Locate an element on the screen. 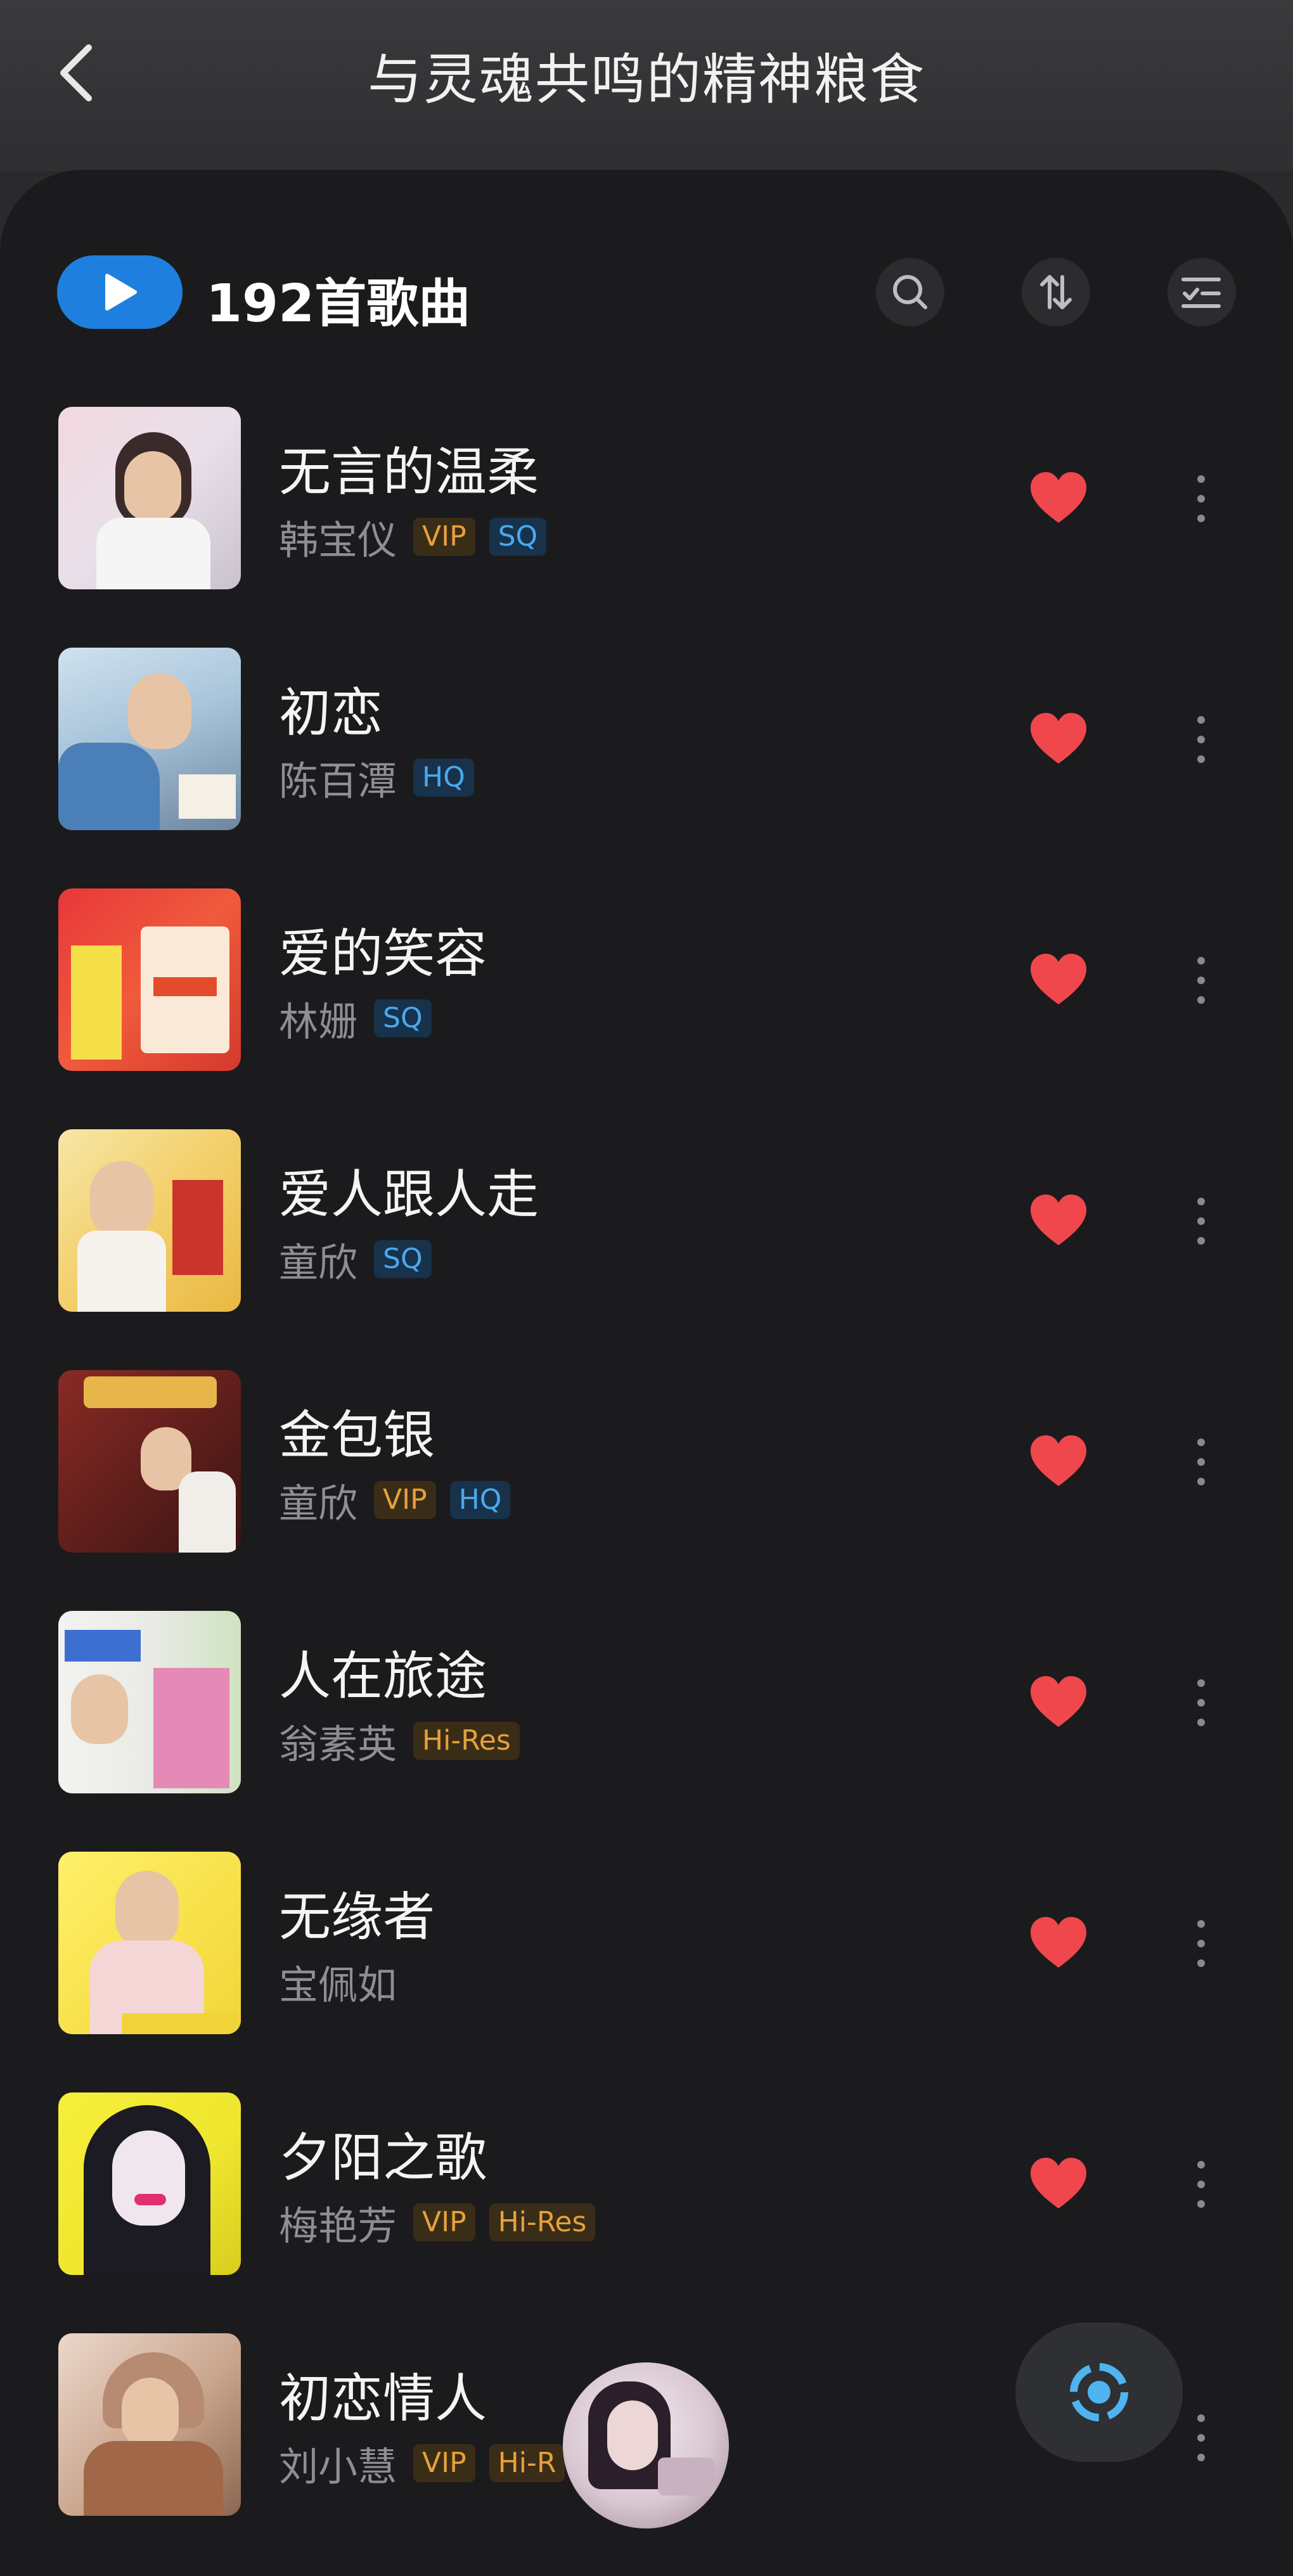 The image size is (1293, 2576). song-row: 夕阳之歌 梅艳芳 VIP Hi-Res is located at coordinates (646, 2212).